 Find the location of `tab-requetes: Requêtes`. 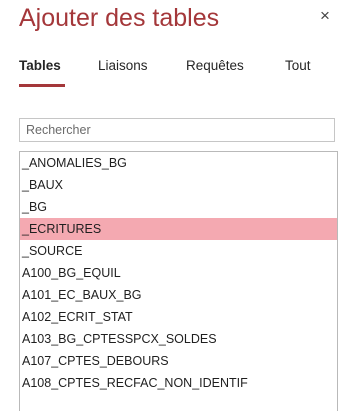

tab-requetes: Requêtes is located at coordinates (215, 73).